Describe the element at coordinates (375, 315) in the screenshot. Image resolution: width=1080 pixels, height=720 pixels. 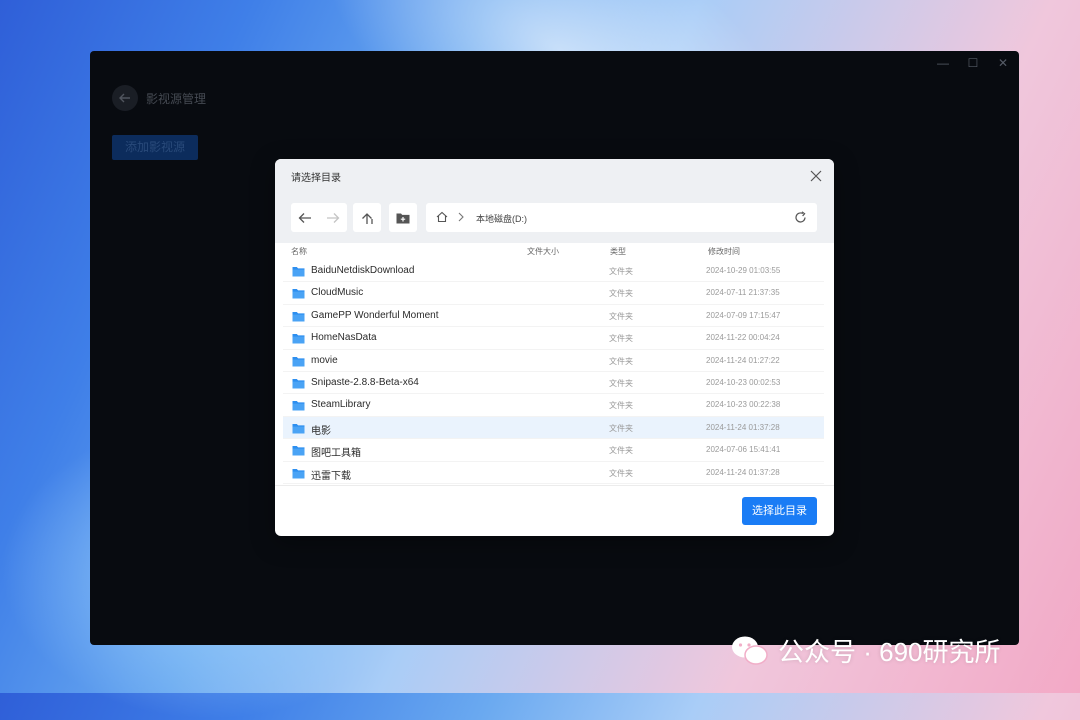
I see `file-name: GamePP Wonderful Moment` at that location.